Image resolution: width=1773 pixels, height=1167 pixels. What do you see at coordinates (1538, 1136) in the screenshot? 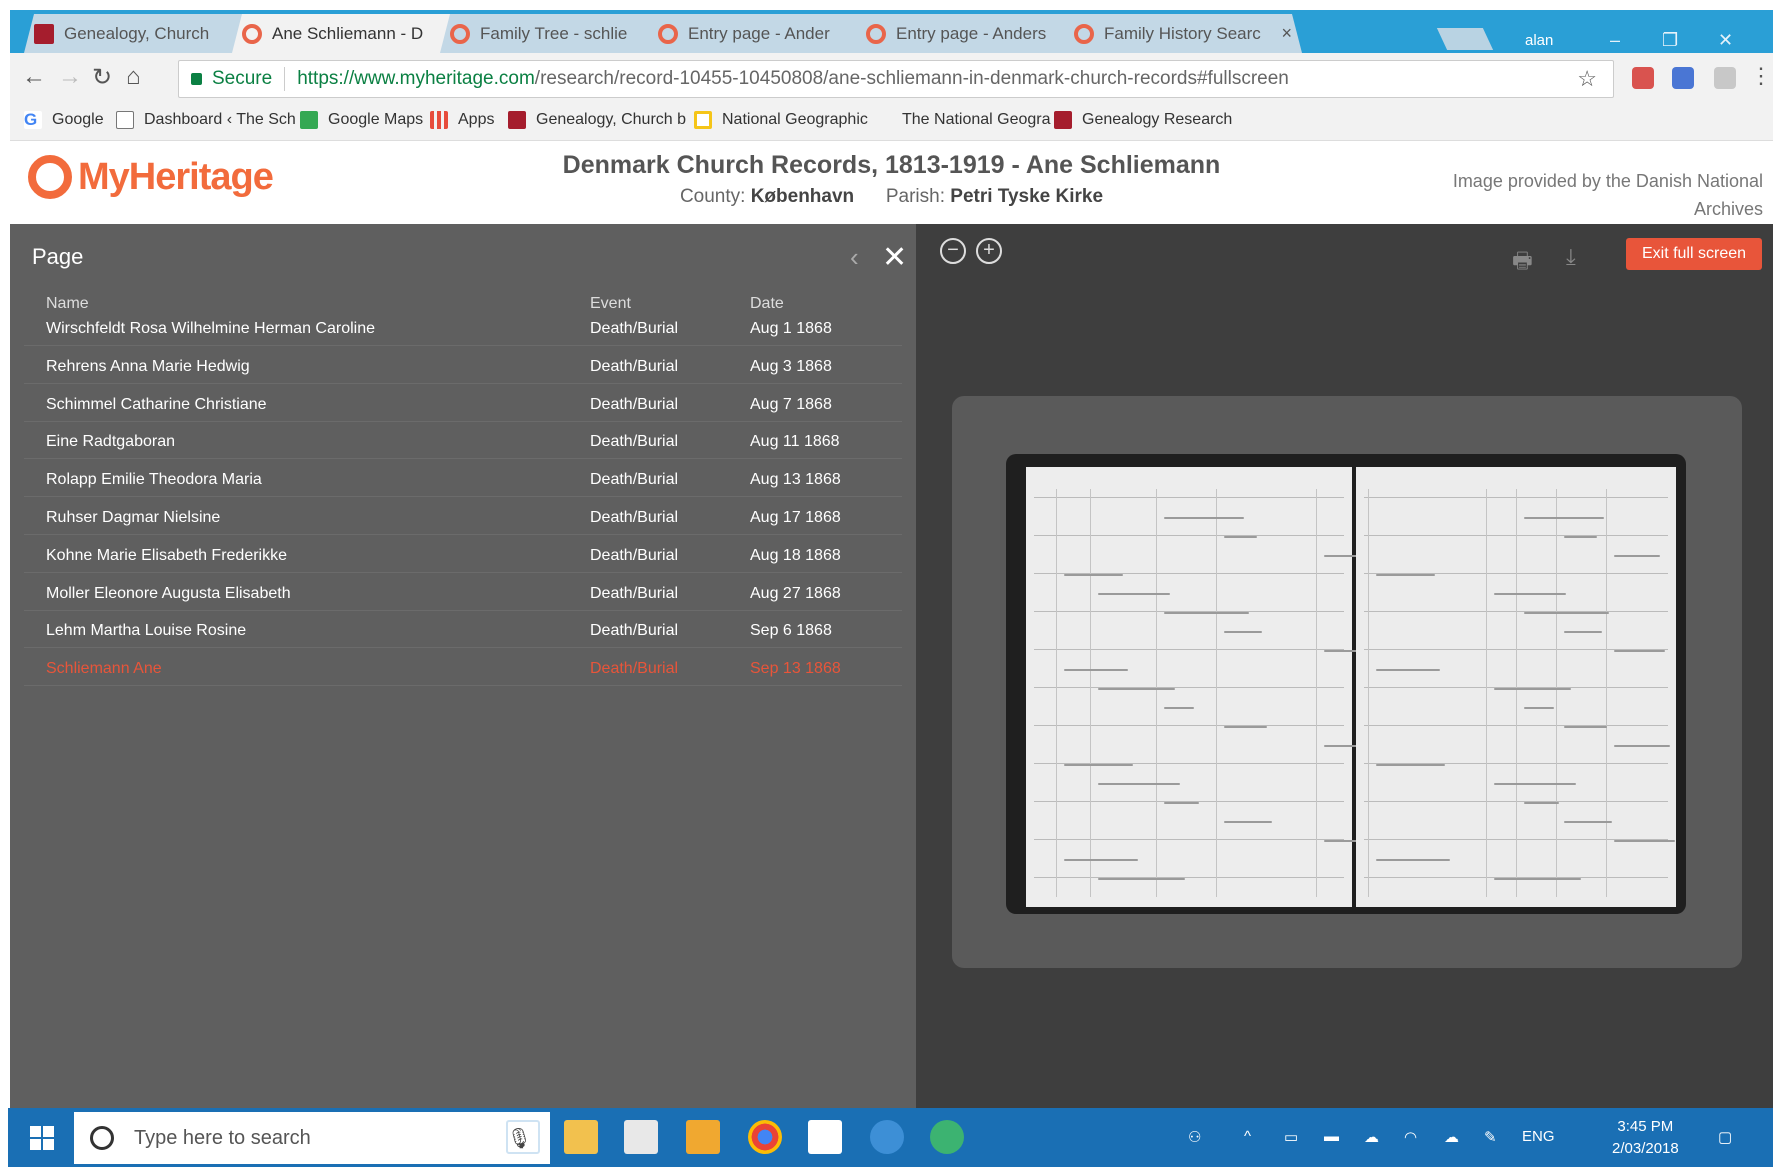
I see `language-indicator: ENG` at bounding box center [1538, 1136].